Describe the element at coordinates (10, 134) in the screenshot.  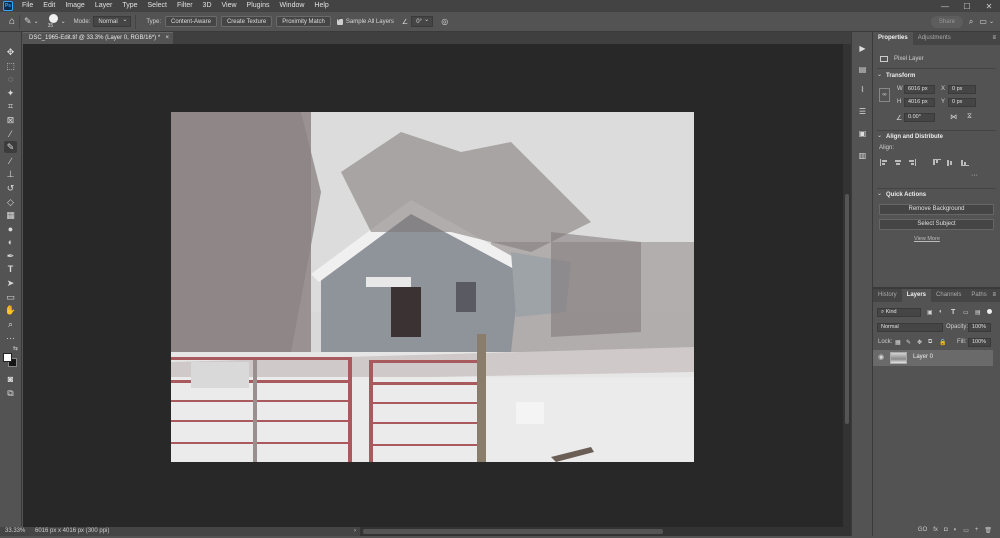
I see `eyedropper-tool-icon: ⁄` at that location.